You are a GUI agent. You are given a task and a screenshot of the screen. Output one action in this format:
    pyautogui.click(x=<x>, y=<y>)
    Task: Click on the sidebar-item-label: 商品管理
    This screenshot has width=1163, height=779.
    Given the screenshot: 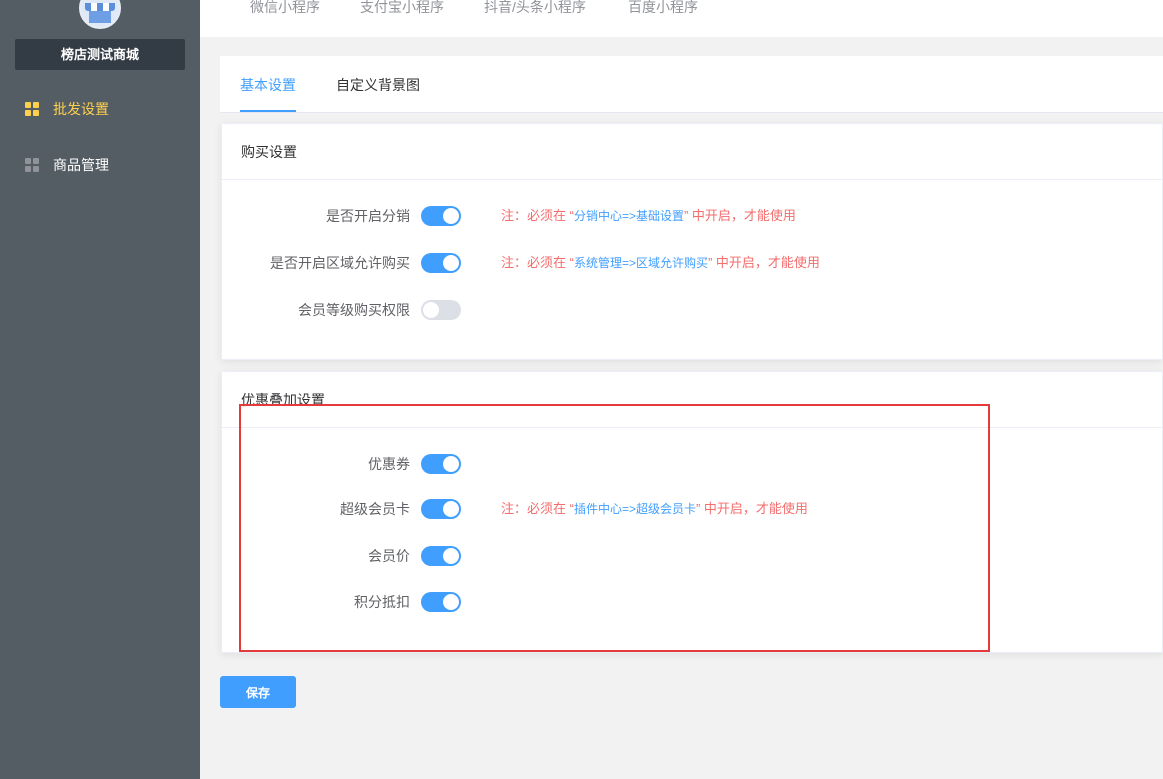 What is the action you would take?
    pyautogui.click(x=81, y=165)
    